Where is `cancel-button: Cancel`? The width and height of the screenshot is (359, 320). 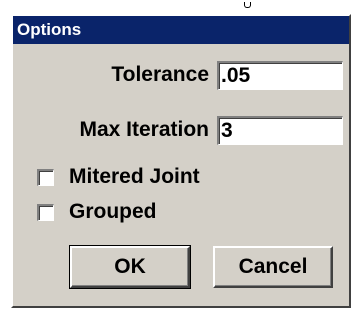 cancel-button: Cancel is located at coordinates (273, 267).